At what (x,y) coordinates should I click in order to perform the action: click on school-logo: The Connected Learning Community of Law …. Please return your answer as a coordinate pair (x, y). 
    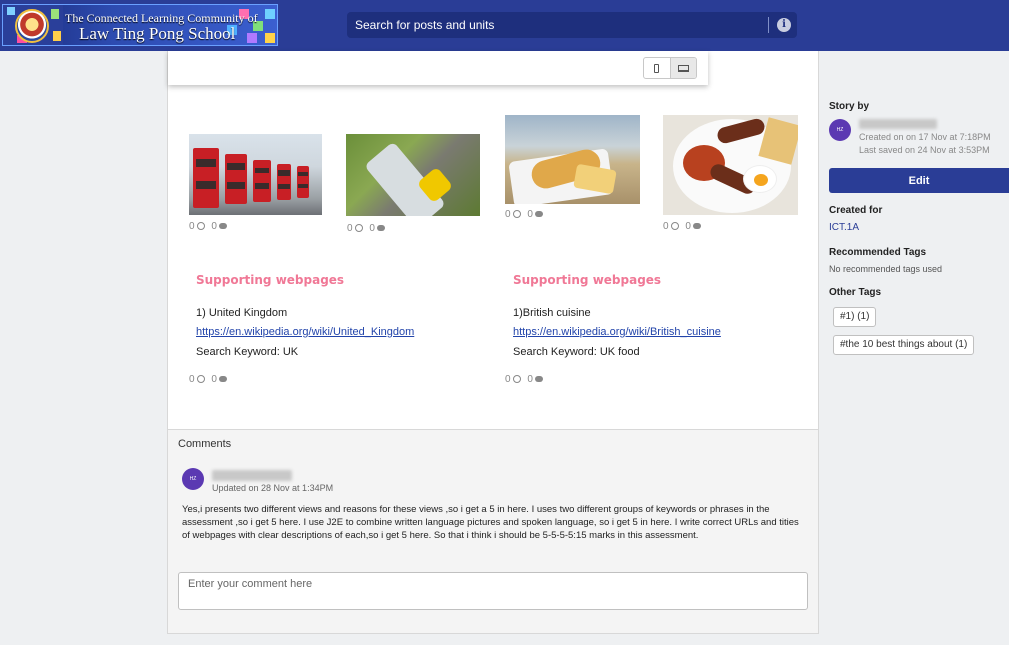
    Looking at the image, I should click on (140, 25).